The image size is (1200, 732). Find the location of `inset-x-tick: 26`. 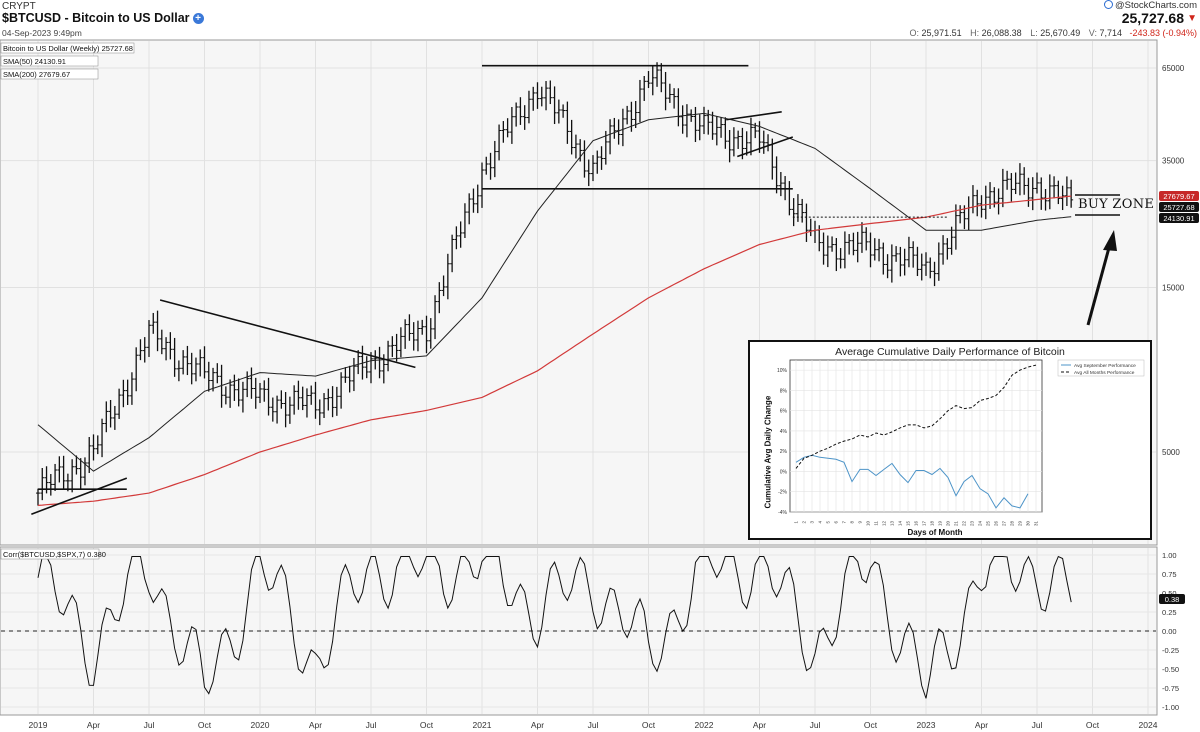

inset-x-tick: 26 is located at coordinates (996, 524).